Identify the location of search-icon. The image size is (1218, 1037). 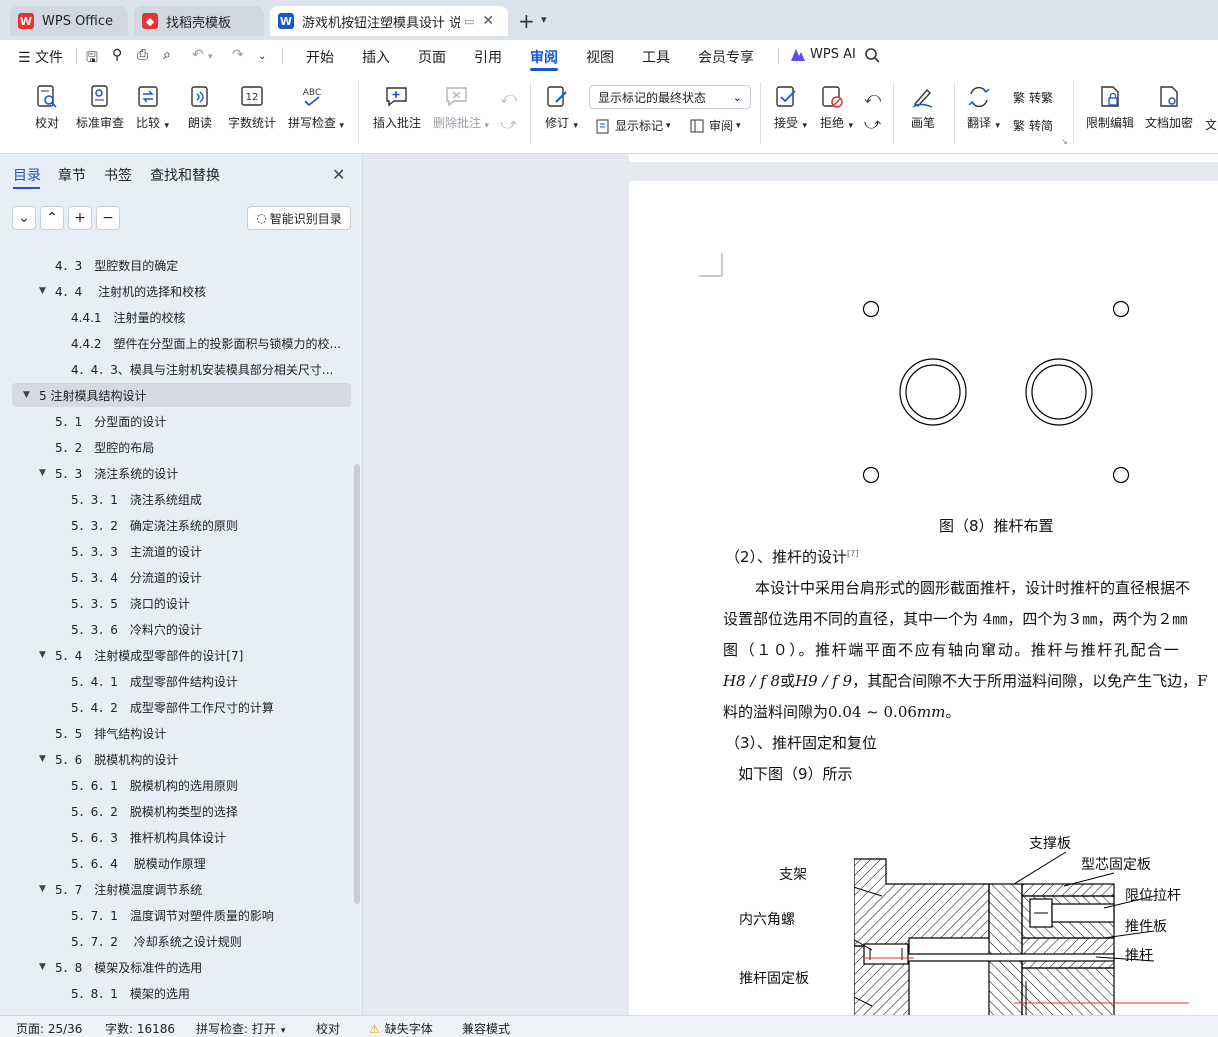
(872, 55).